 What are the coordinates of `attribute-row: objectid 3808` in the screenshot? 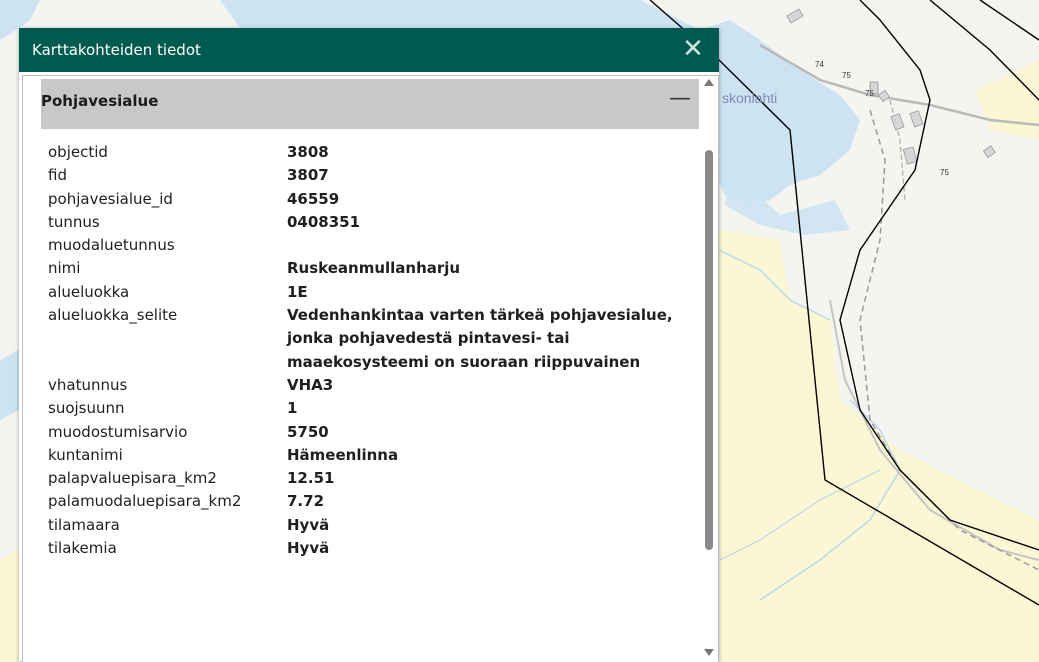 It's located at (368, 152).